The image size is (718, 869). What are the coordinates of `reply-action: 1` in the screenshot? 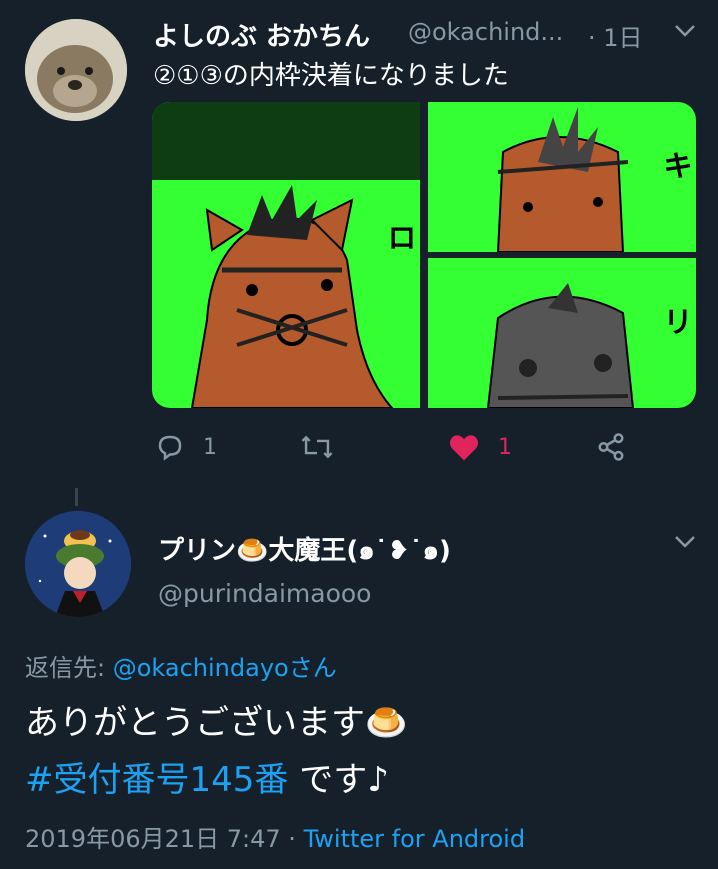 It's located at (186, 447).